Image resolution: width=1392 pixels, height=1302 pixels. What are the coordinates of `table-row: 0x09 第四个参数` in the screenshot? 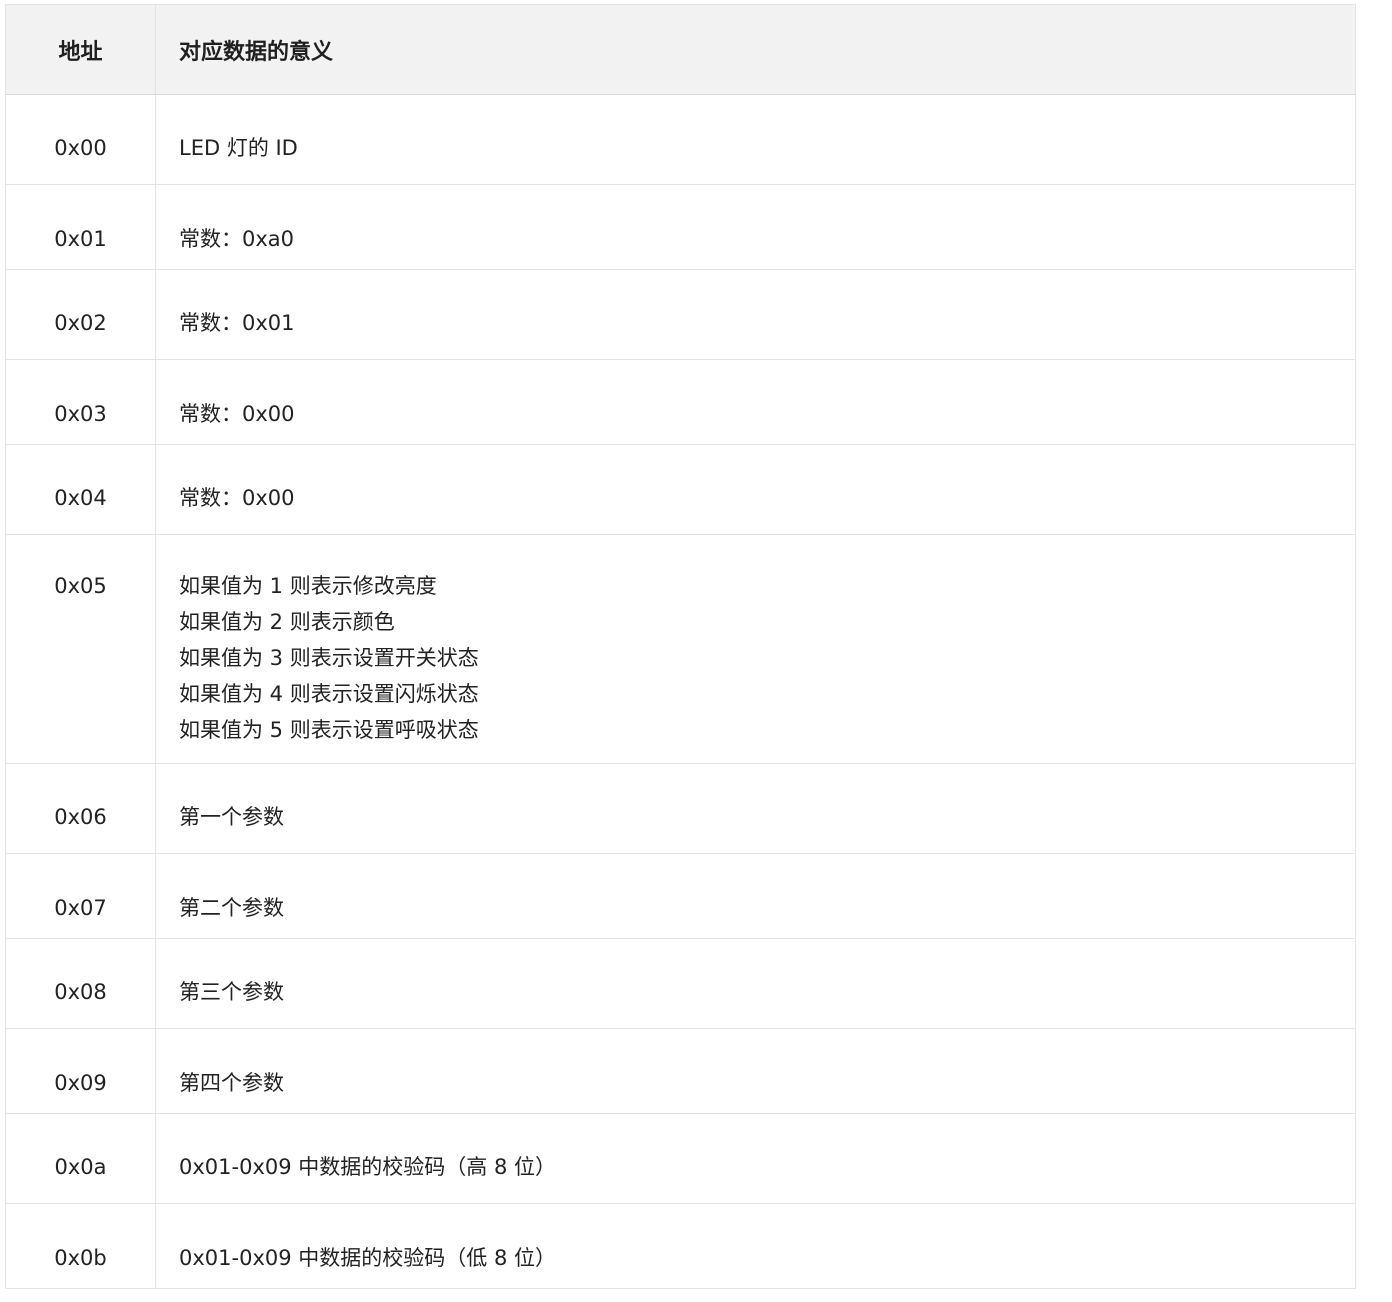 It's located at (680, 1071).